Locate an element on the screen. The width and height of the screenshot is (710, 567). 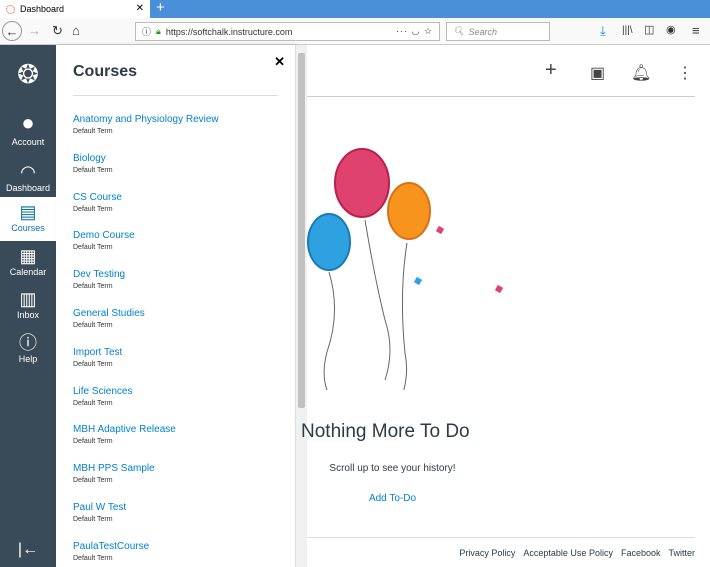
help-icon: ⓘ is located at coordinates (28, 343).